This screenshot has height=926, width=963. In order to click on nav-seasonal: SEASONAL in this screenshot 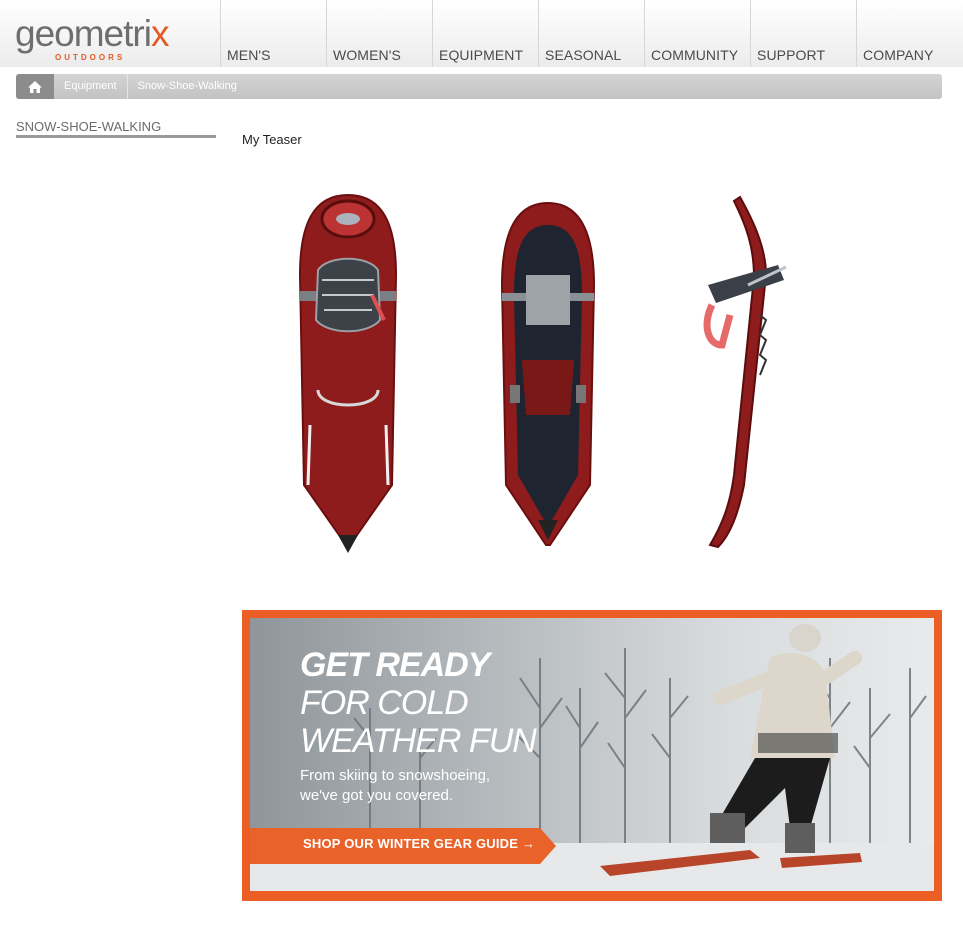, I will do `click(591, 33)`.